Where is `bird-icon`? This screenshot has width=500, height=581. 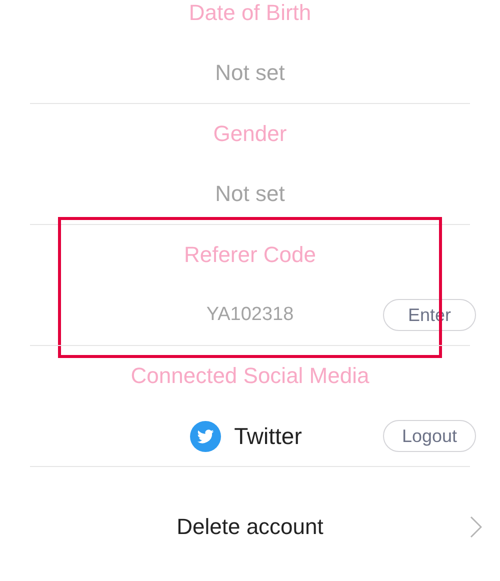
bird-icon is located at coordinates (206, 436).